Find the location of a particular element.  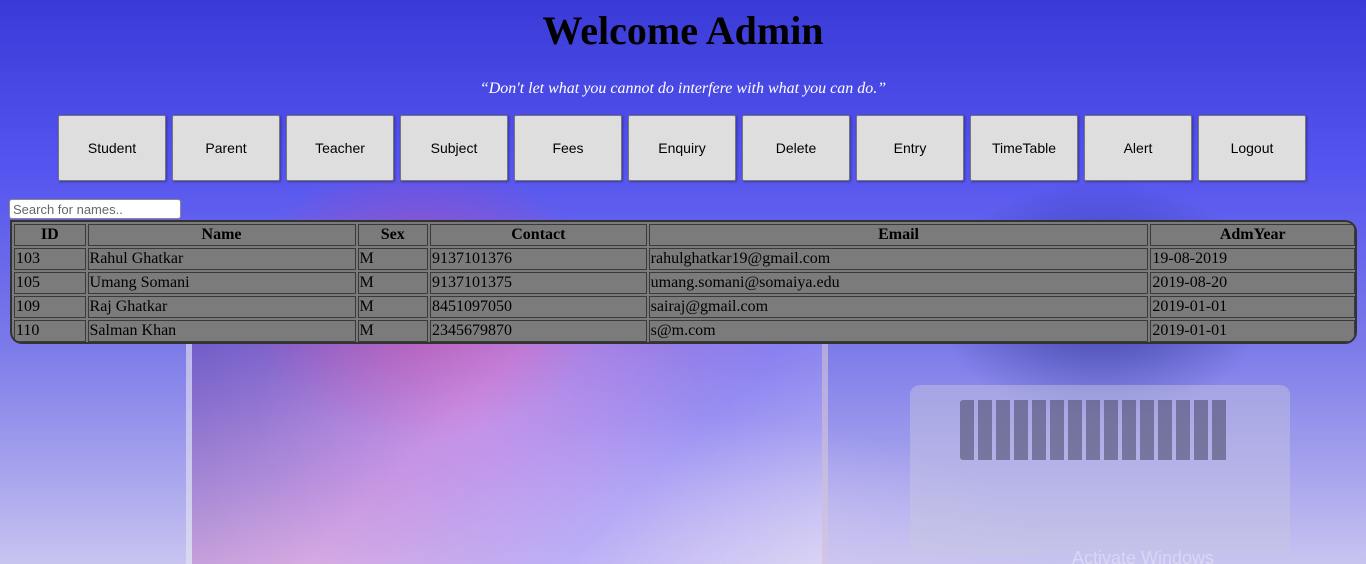

cell-contact: 9137101375 is located at coordinates (538, 283).